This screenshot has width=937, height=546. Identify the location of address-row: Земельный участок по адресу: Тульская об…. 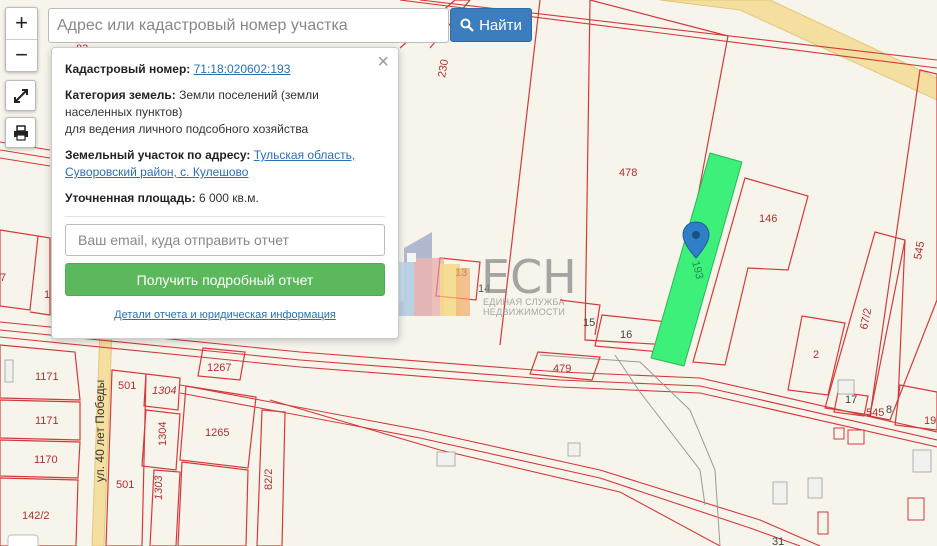
(225, 164).